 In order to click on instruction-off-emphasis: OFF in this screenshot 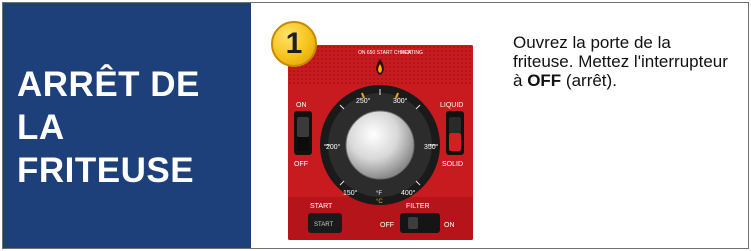, I will do `click(544, 80)`.